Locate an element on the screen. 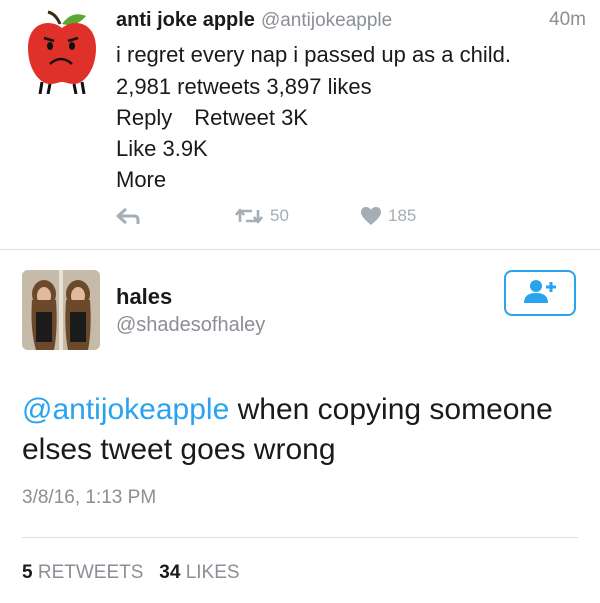 This screenshot has width=600, height=603. reply-button is located at coordinates (128, 216).